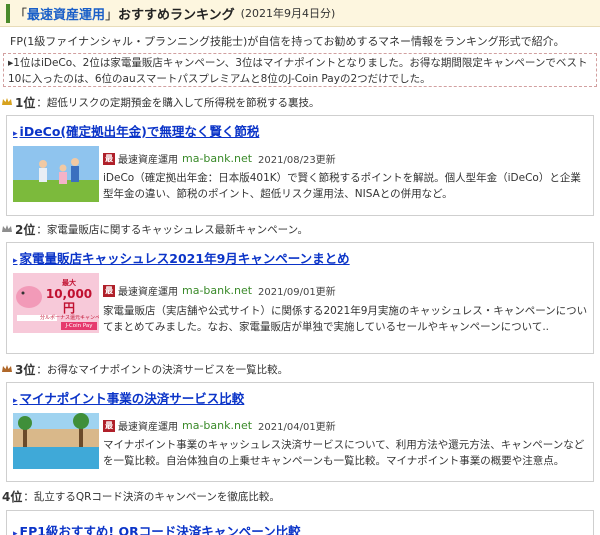 The height and width of the screenshot is (535, 600). I want to click on article-title: FP1級おすすめ! QRコード決済キャンペーン比較, so click(160, 529).